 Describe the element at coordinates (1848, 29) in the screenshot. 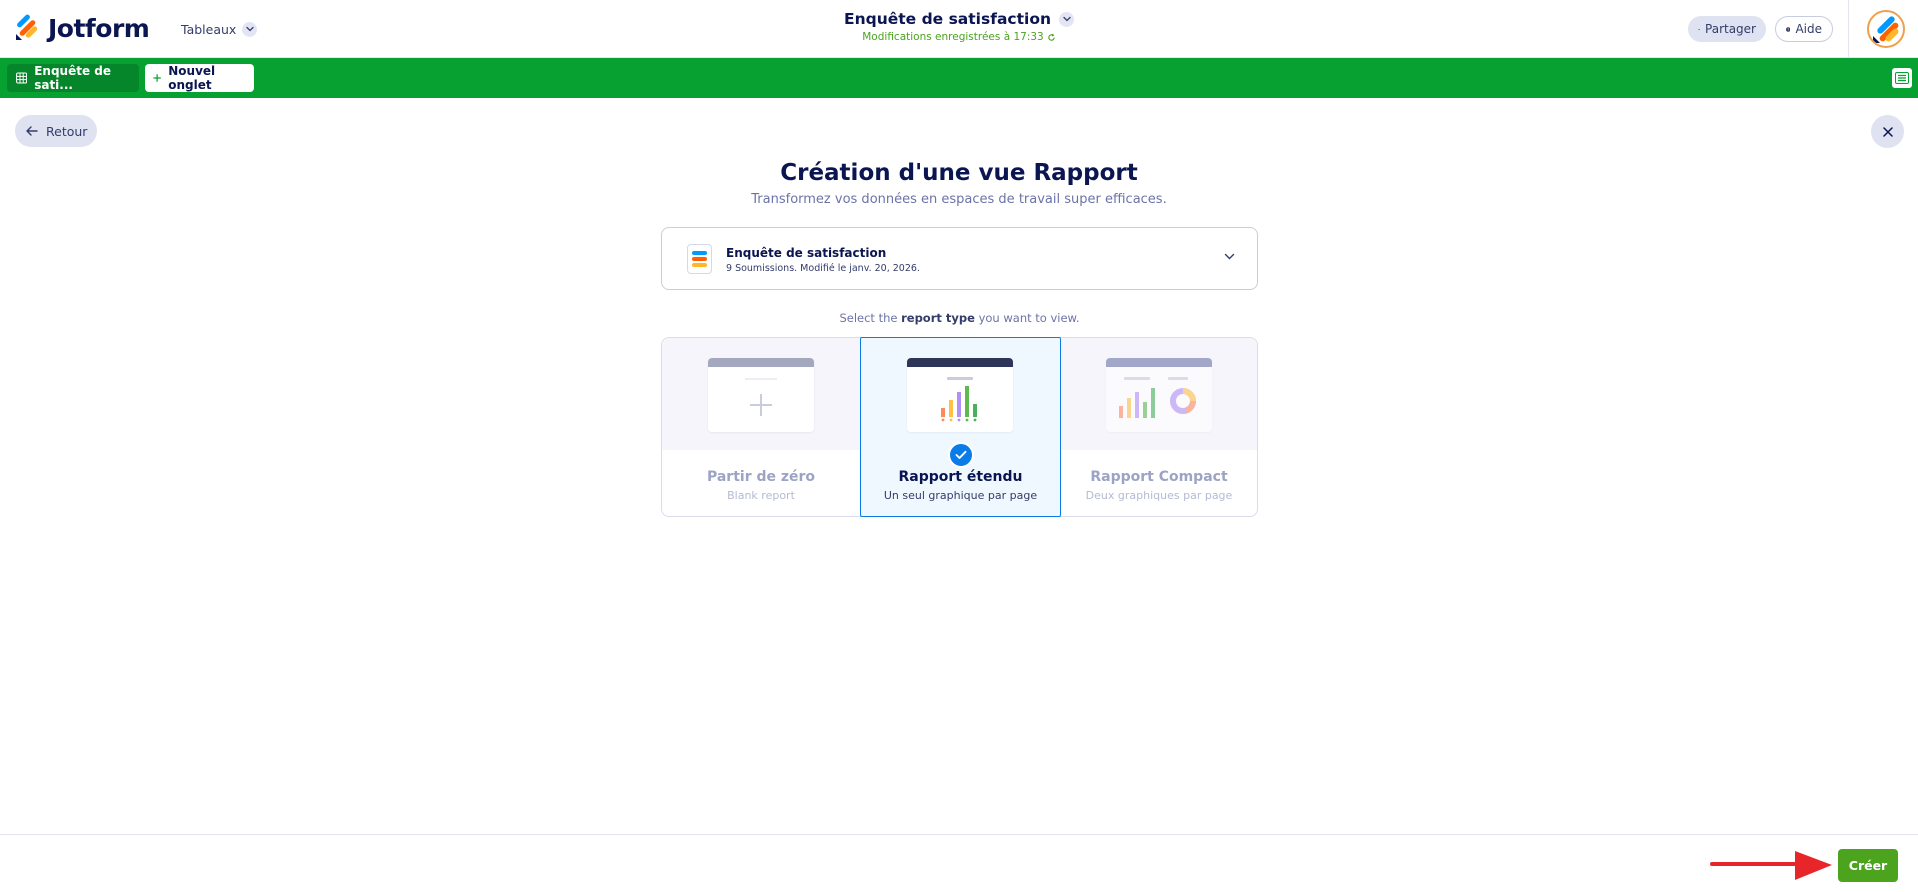

I see `header-divider` at that location.